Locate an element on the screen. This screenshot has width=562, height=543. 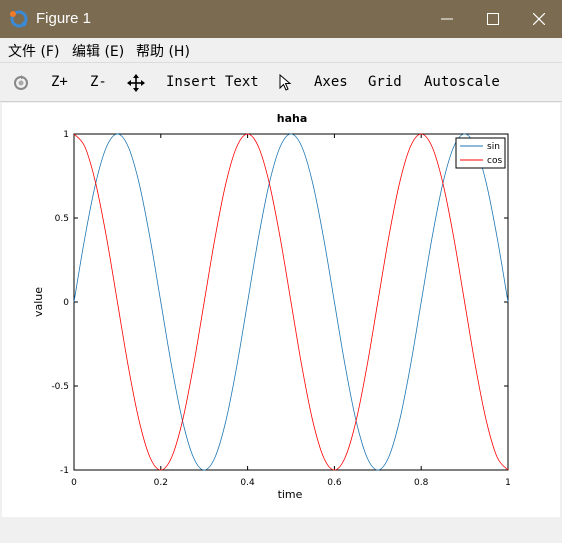
axes-button: Axes is located at coordinates (331, 82).